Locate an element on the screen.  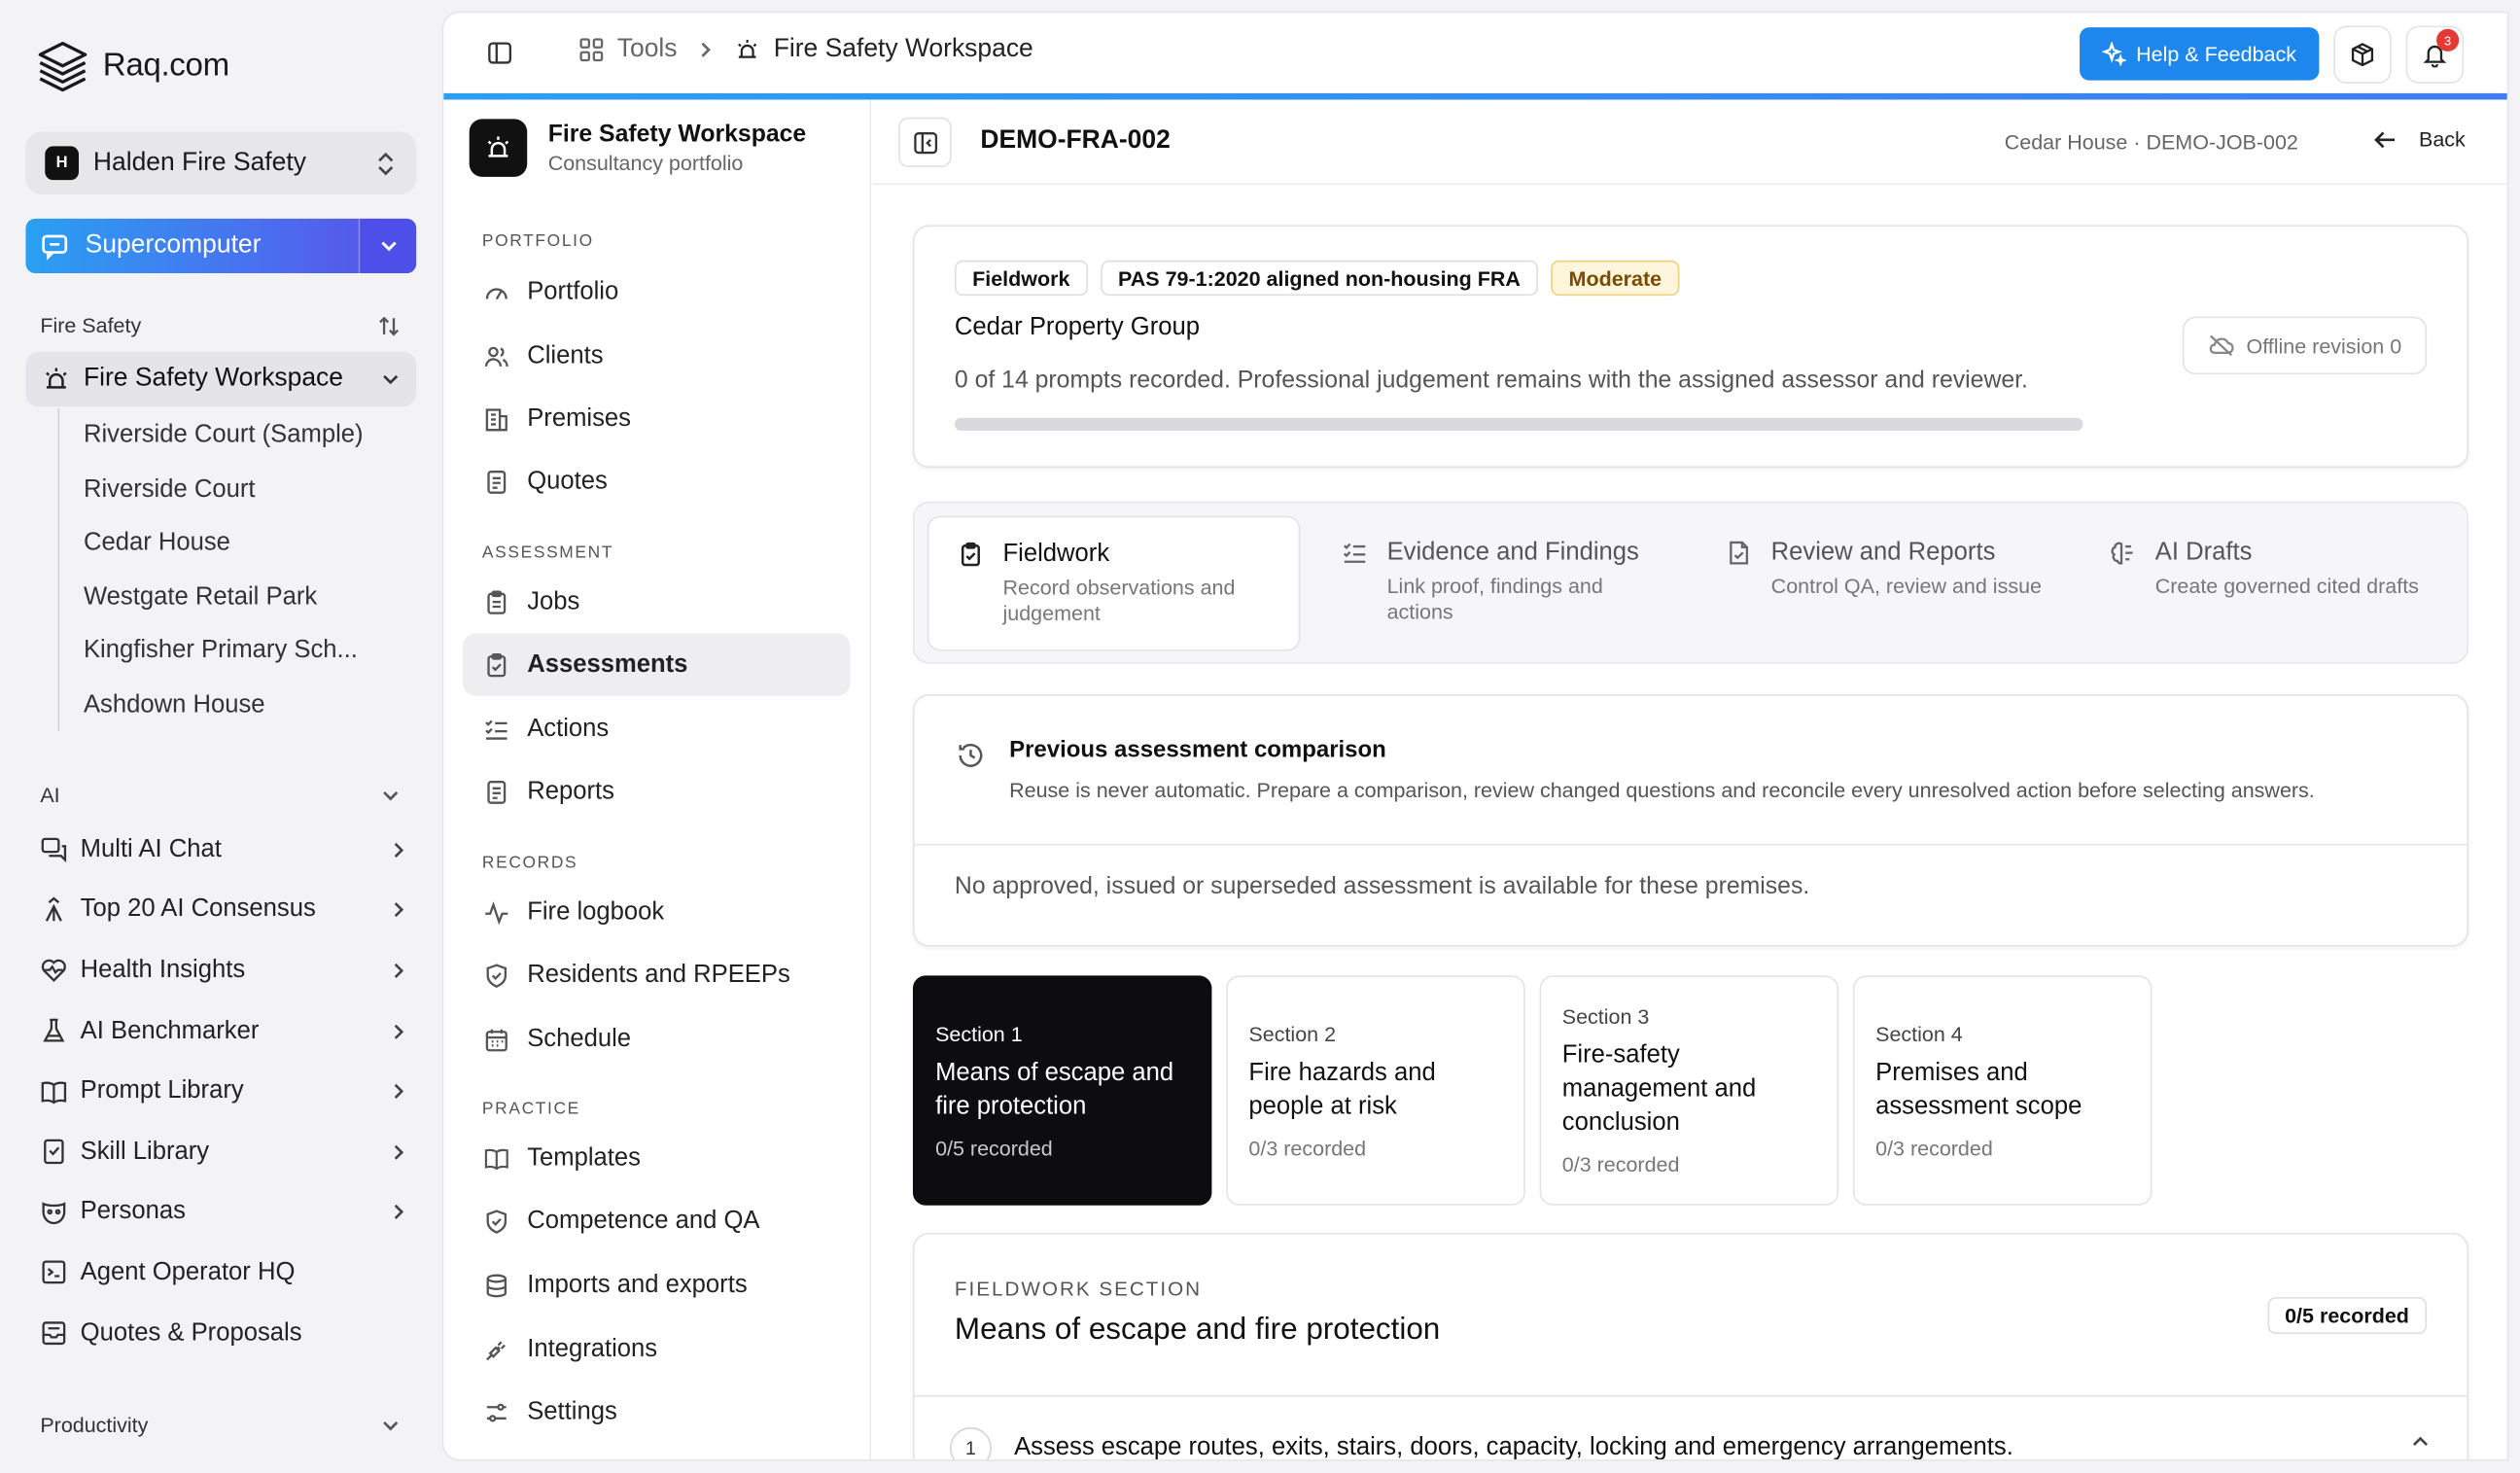
org-name: Halden Fire Safety is located at coordinates (199, 162).